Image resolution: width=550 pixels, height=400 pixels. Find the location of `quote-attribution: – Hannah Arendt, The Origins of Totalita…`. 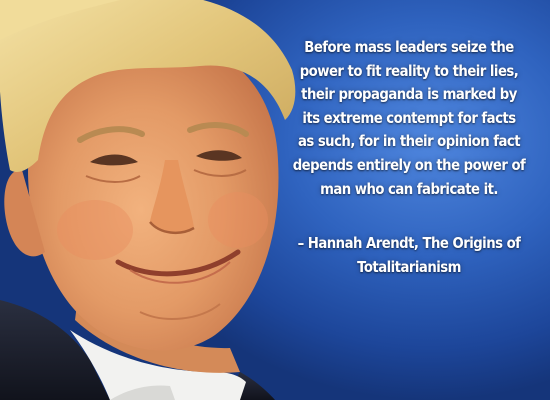

quote-attribution: – Hannah Arendt, The Origins of Totalita… is located at coordinates (409, 255).